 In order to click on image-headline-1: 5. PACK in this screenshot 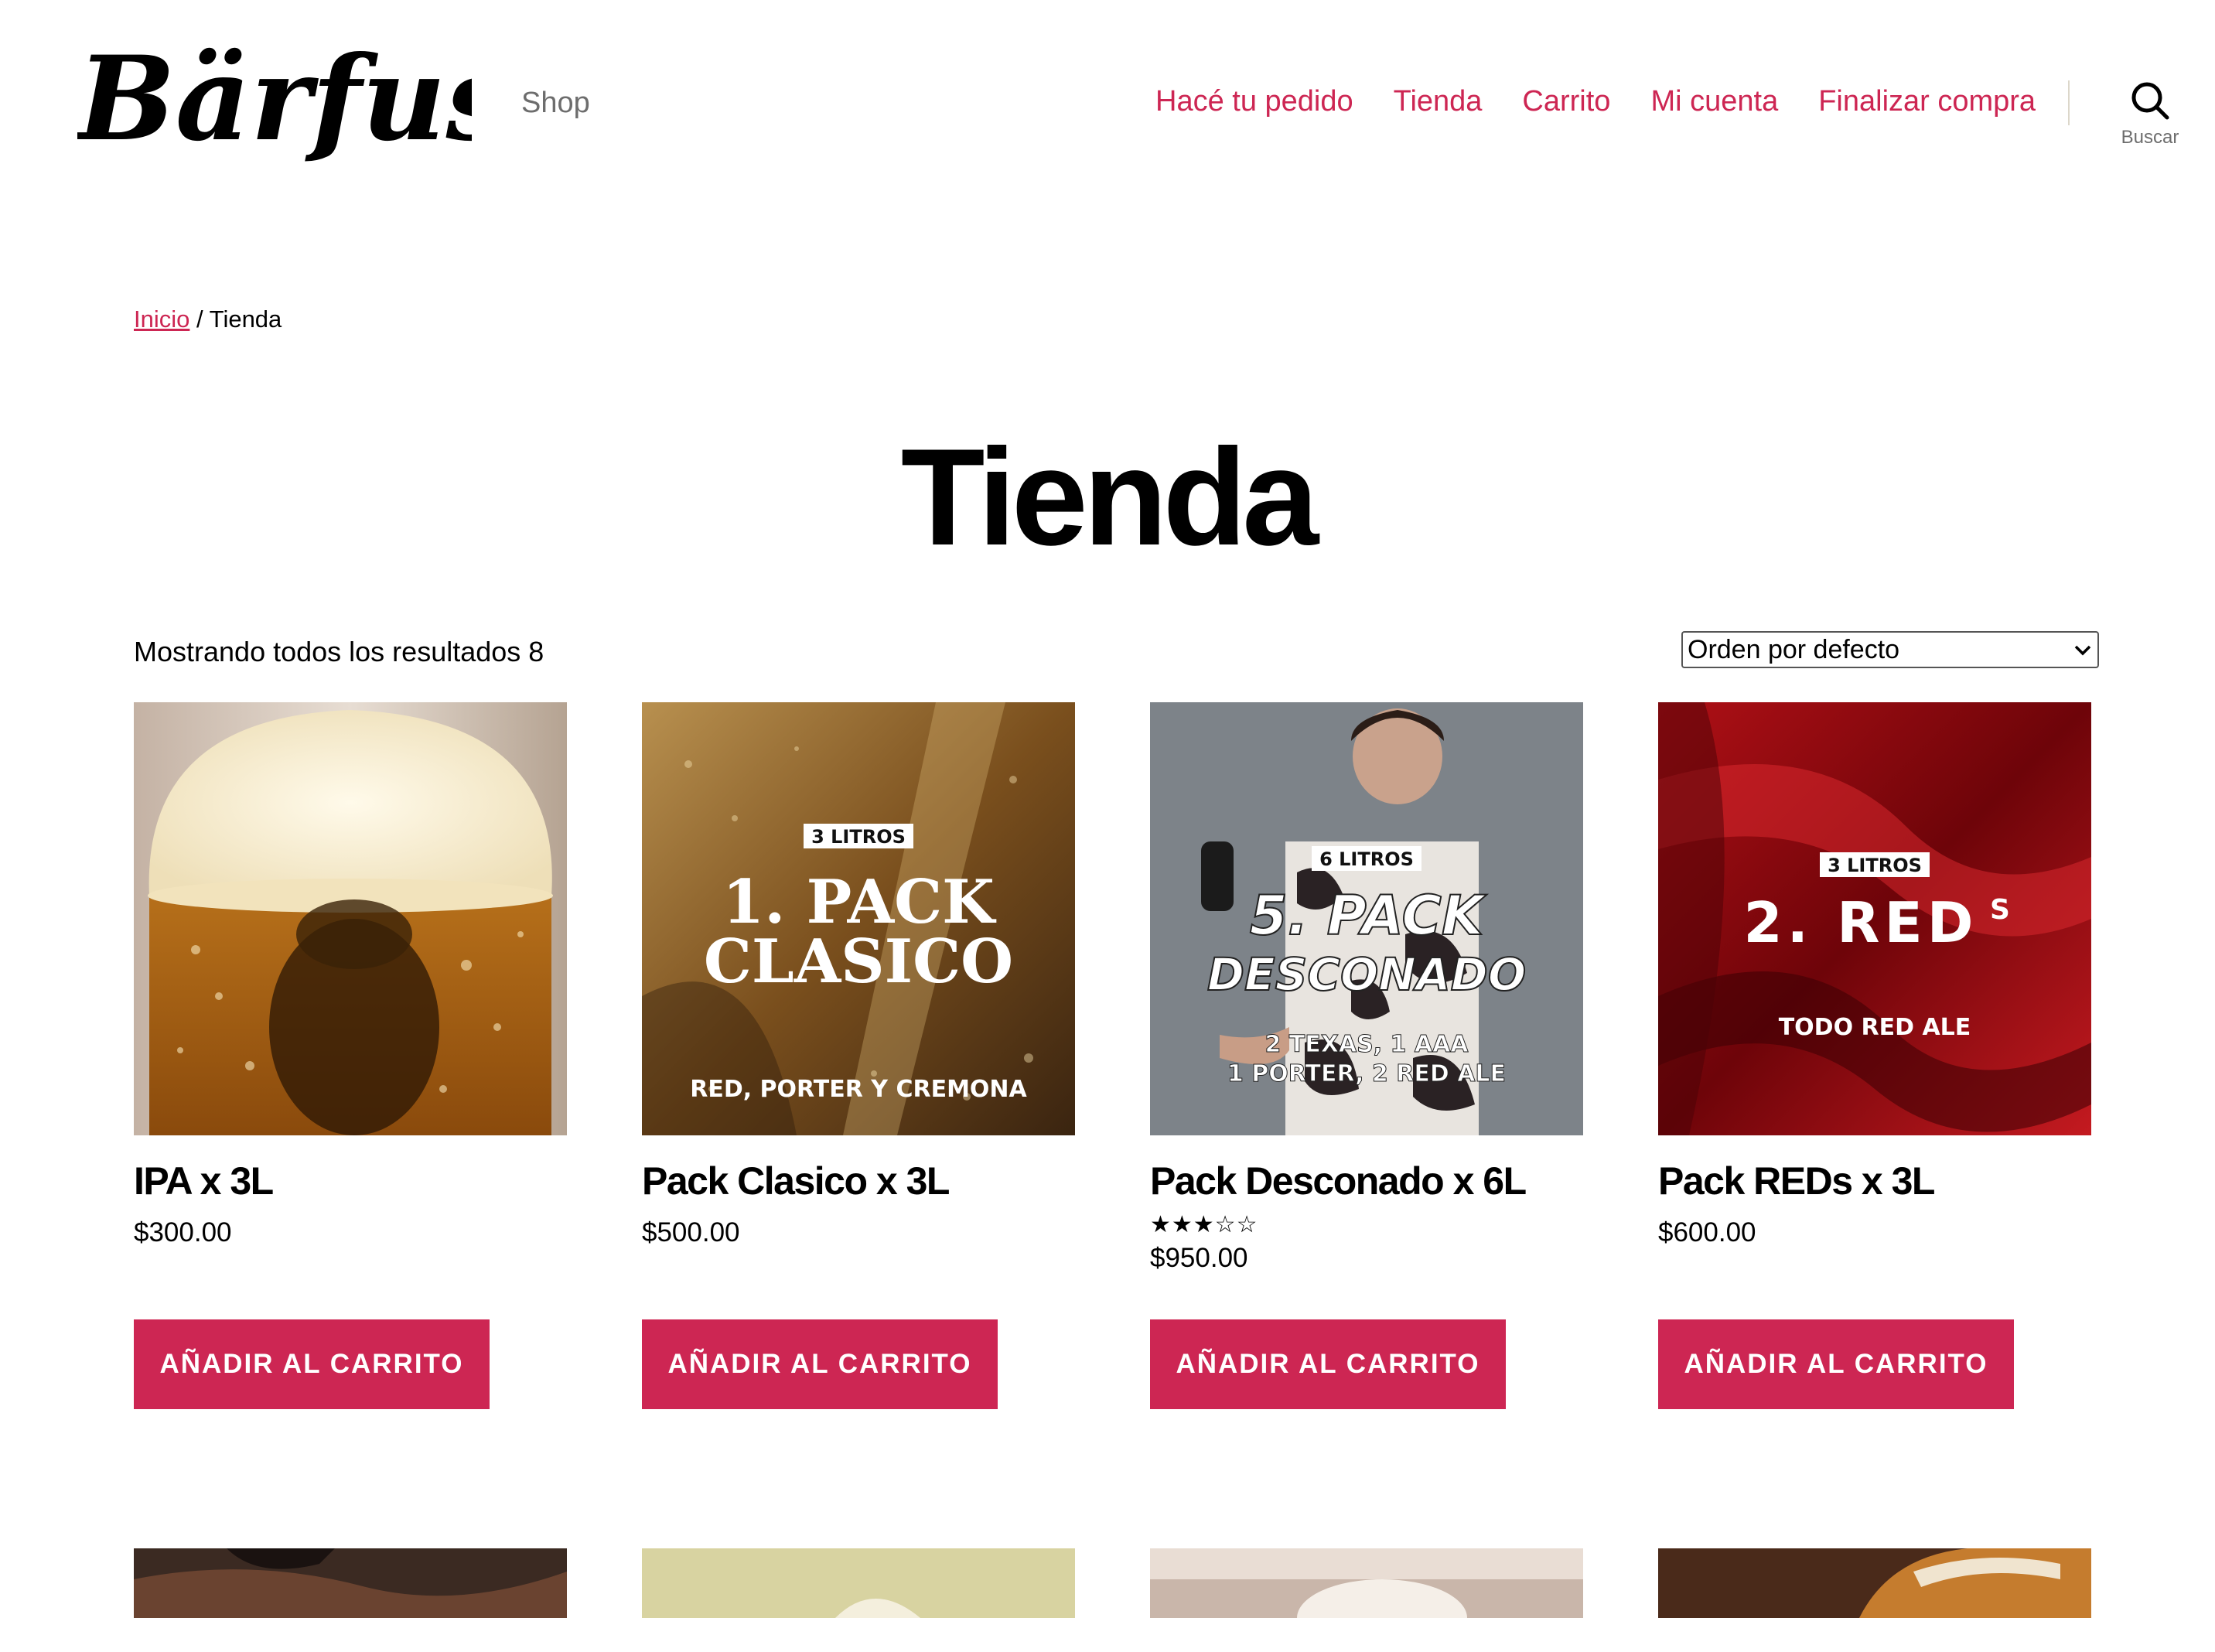, I will do `click(1368, 915)`.